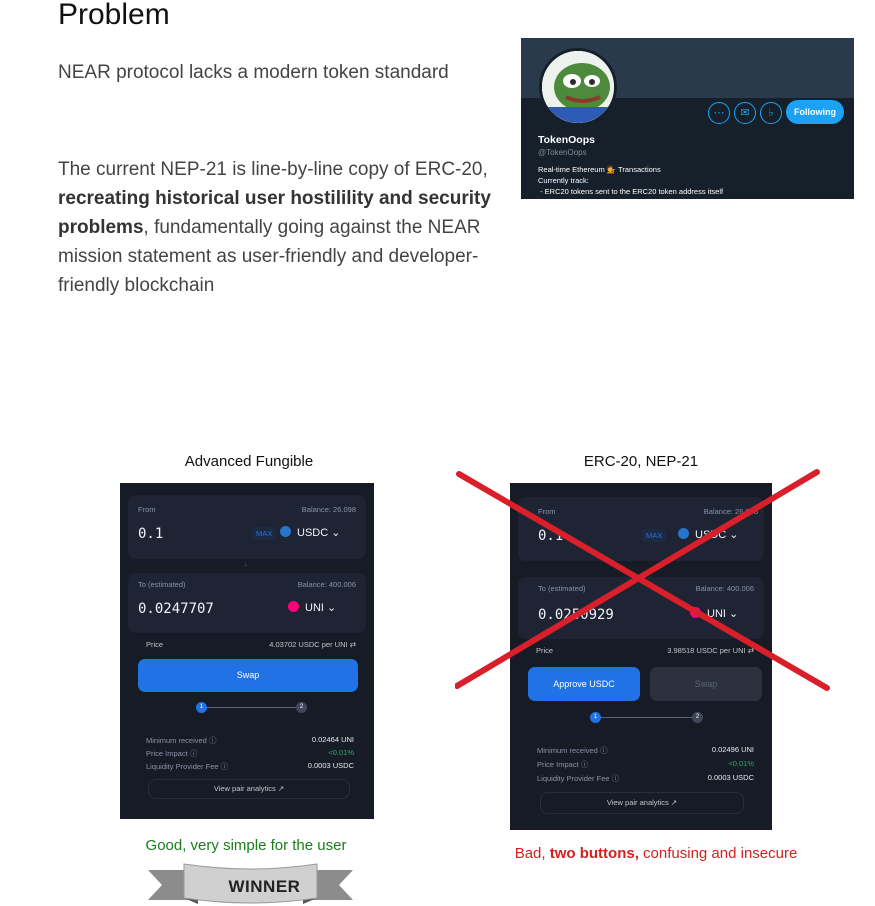  Describe the element at coordinates (642, 580) in the screenshot. I see `red-cross-icon` at that location.